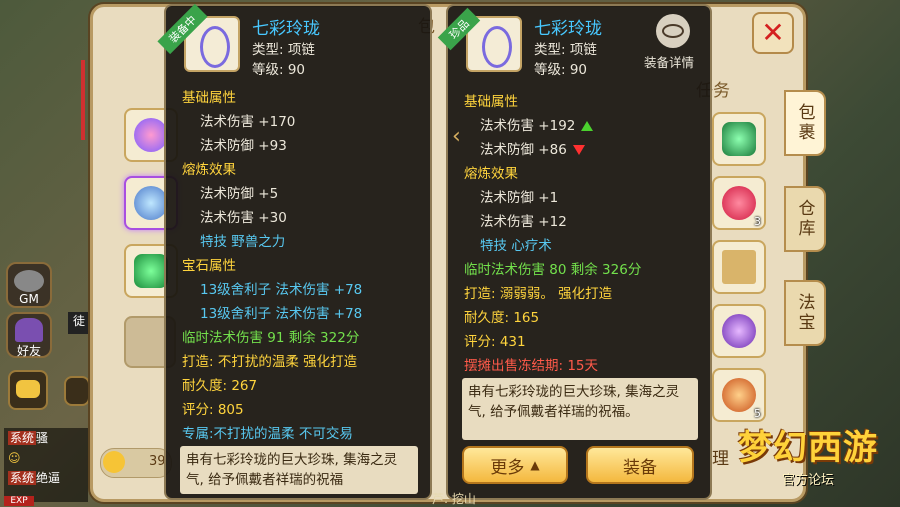 Image resolution: width=900 pixels, height=507 pixels. Describe the element at coordinates (538, 294) in the screenshot. I see `forge-info: 打造: 溺弱弱。 强化打造` at that location.